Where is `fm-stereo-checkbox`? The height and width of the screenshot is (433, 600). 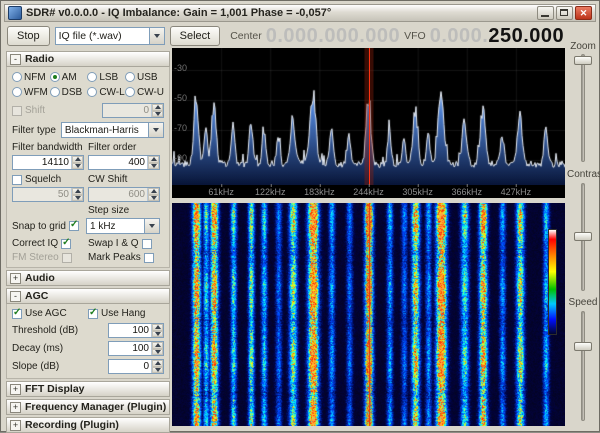
fm-stereo-checkbox is located at coordinates (66, 257).